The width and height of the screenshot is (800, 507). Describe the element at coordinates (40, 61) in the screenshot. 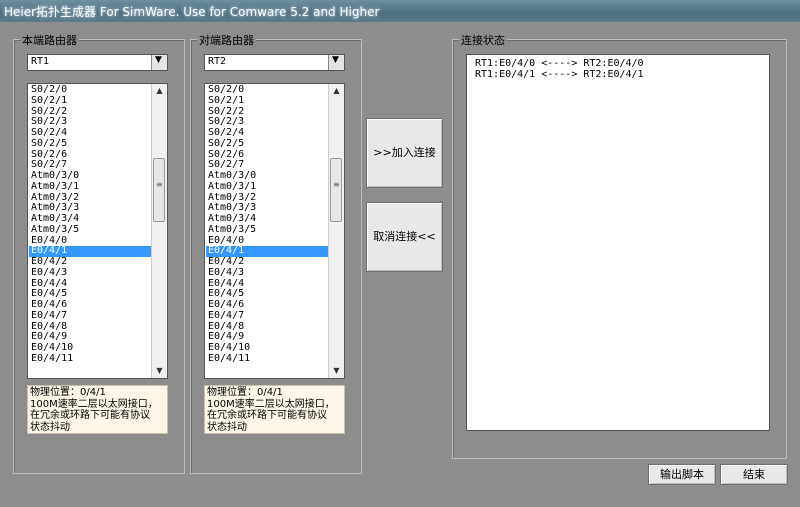

I see `local-router-select-value: RT1` at that location.